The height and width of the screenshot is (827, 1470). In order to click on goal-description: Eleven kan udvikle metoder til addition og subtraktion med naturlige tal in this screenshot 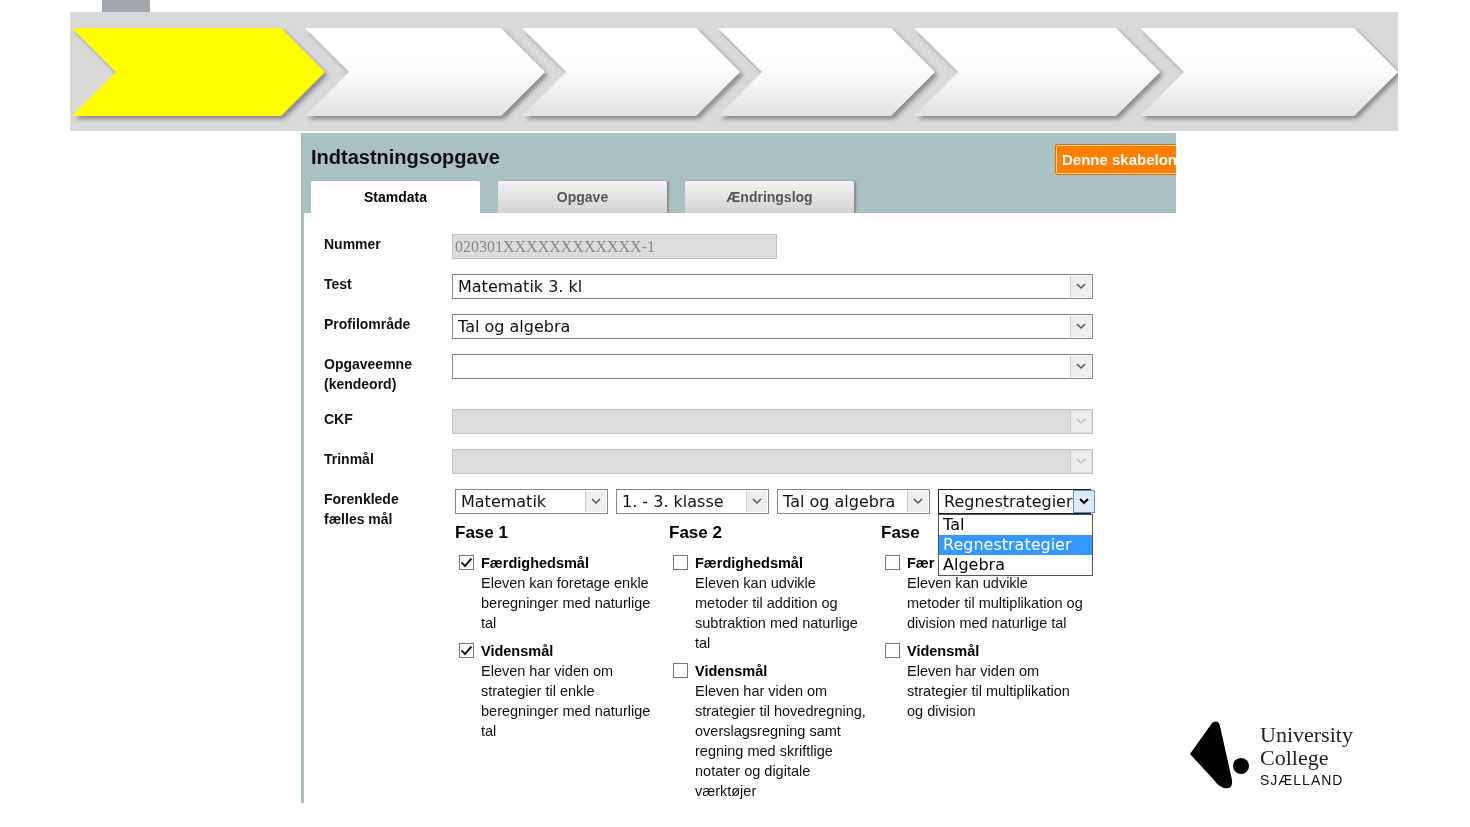, I will do `click(777, 613)`.